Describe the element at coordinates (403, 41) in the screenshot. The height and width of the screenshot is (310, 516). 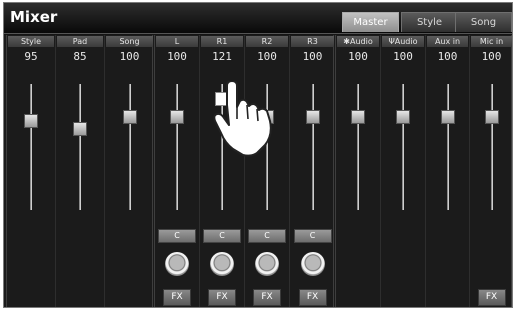
I see `channel-label: ΨAudio` at that location.